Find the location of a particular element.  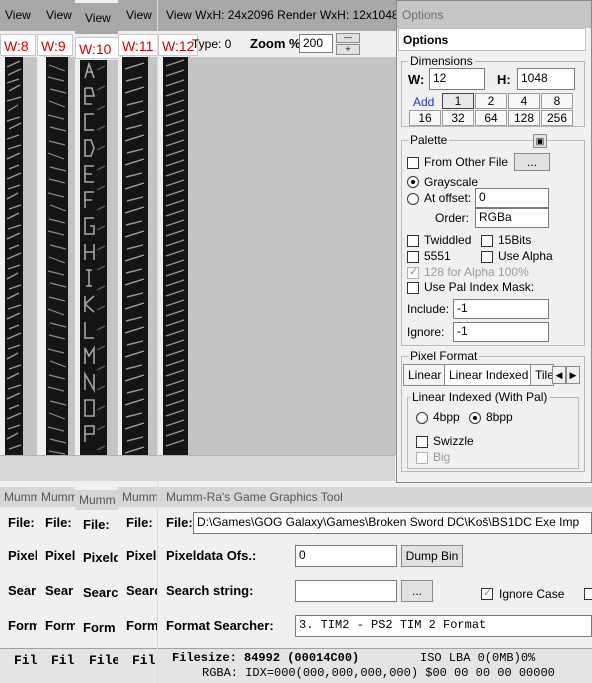

dim-button-4: 4 is located at coordinates (524, 101).